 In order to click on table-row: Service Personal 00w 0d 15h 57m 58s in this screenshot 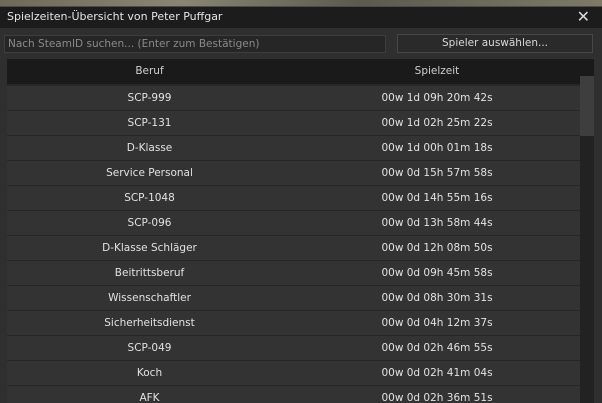, I will do `click(293, 173)`.